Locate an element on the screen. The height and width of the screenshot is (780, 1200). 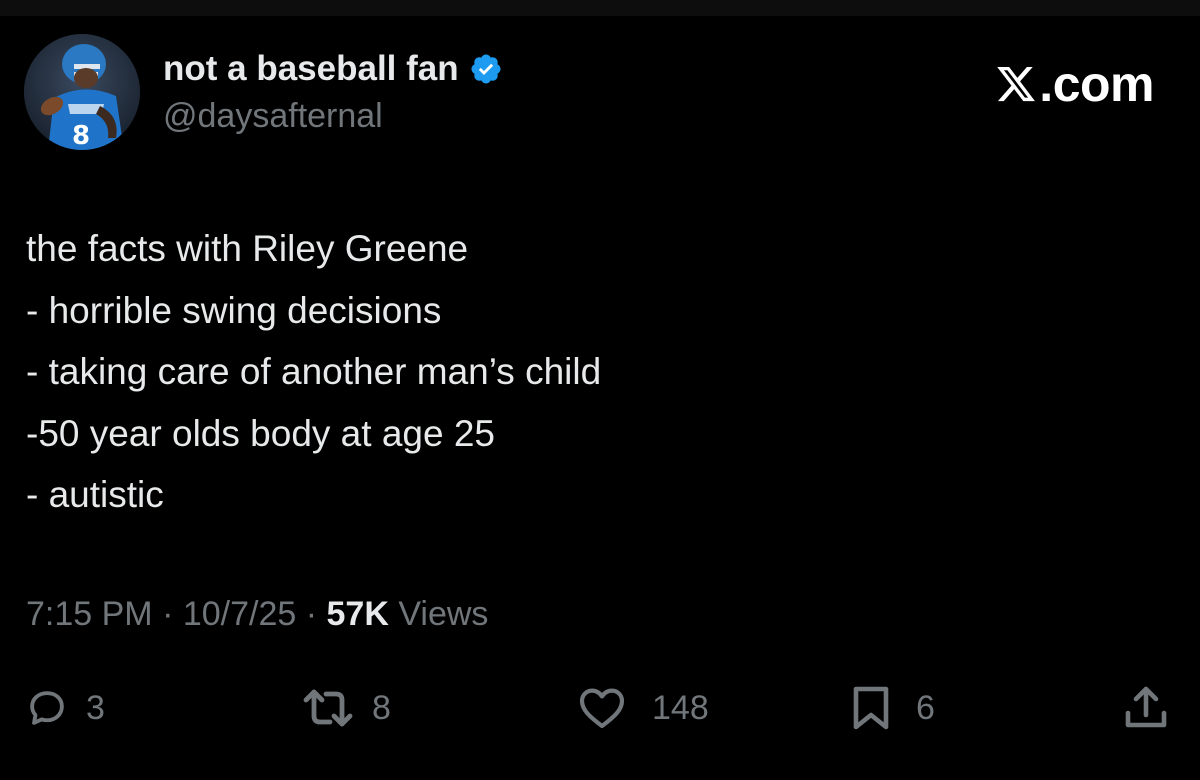
football-player-avatar-icon: 8 is located at coordinates (82, 92).